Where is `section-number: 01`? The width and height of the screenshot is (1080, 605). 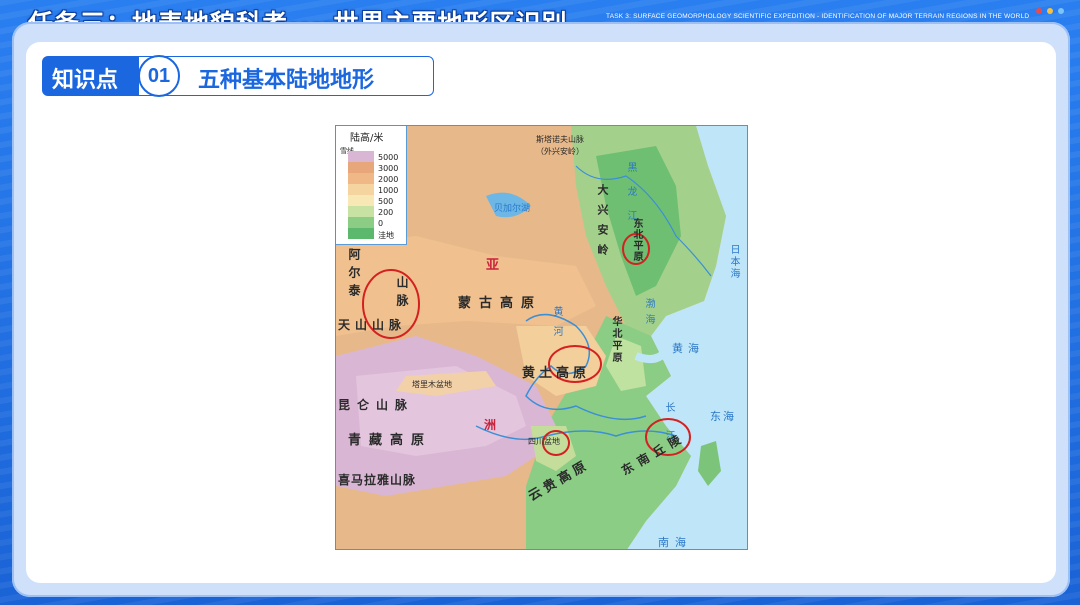 section-number: 01 is located at coordinates (159, 76).